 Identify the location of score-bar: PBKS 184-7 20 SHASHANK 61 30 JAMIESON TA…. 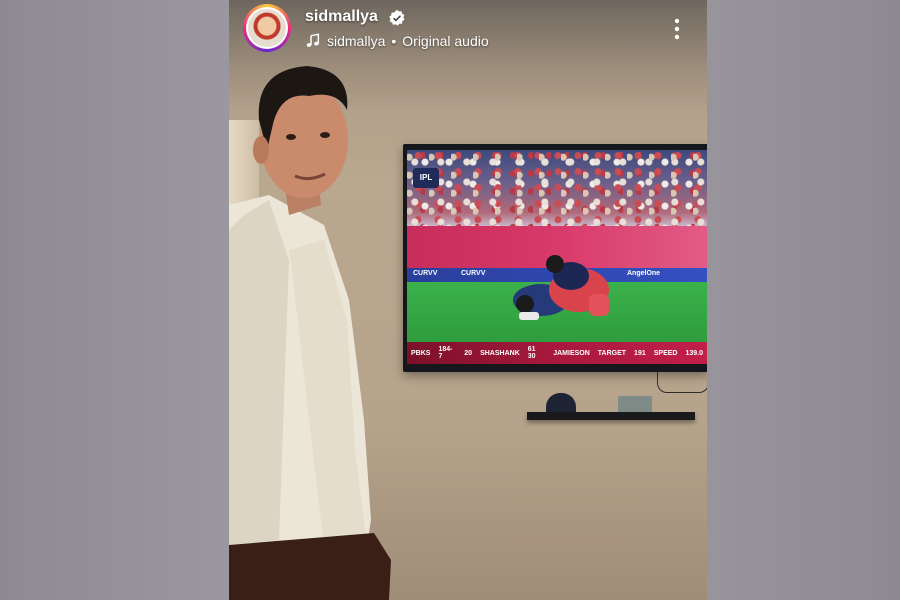
(557, 353).